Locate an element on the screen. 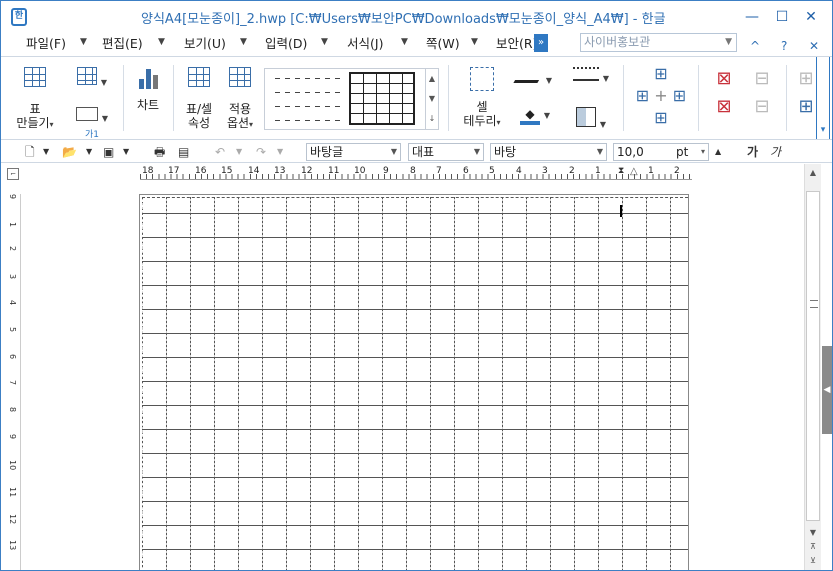 The height and width of the screenshot is (571, 833). cell-shade-button: ▼ is located at coordinates (591, 119).